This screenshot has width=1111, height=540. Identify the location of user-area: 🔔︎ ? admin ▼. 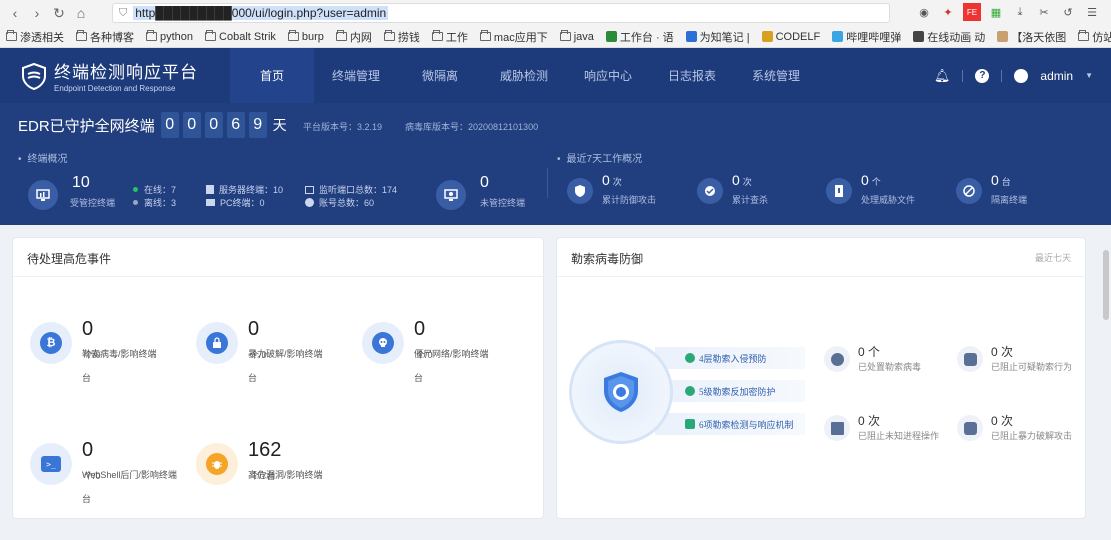
(1013, 75).